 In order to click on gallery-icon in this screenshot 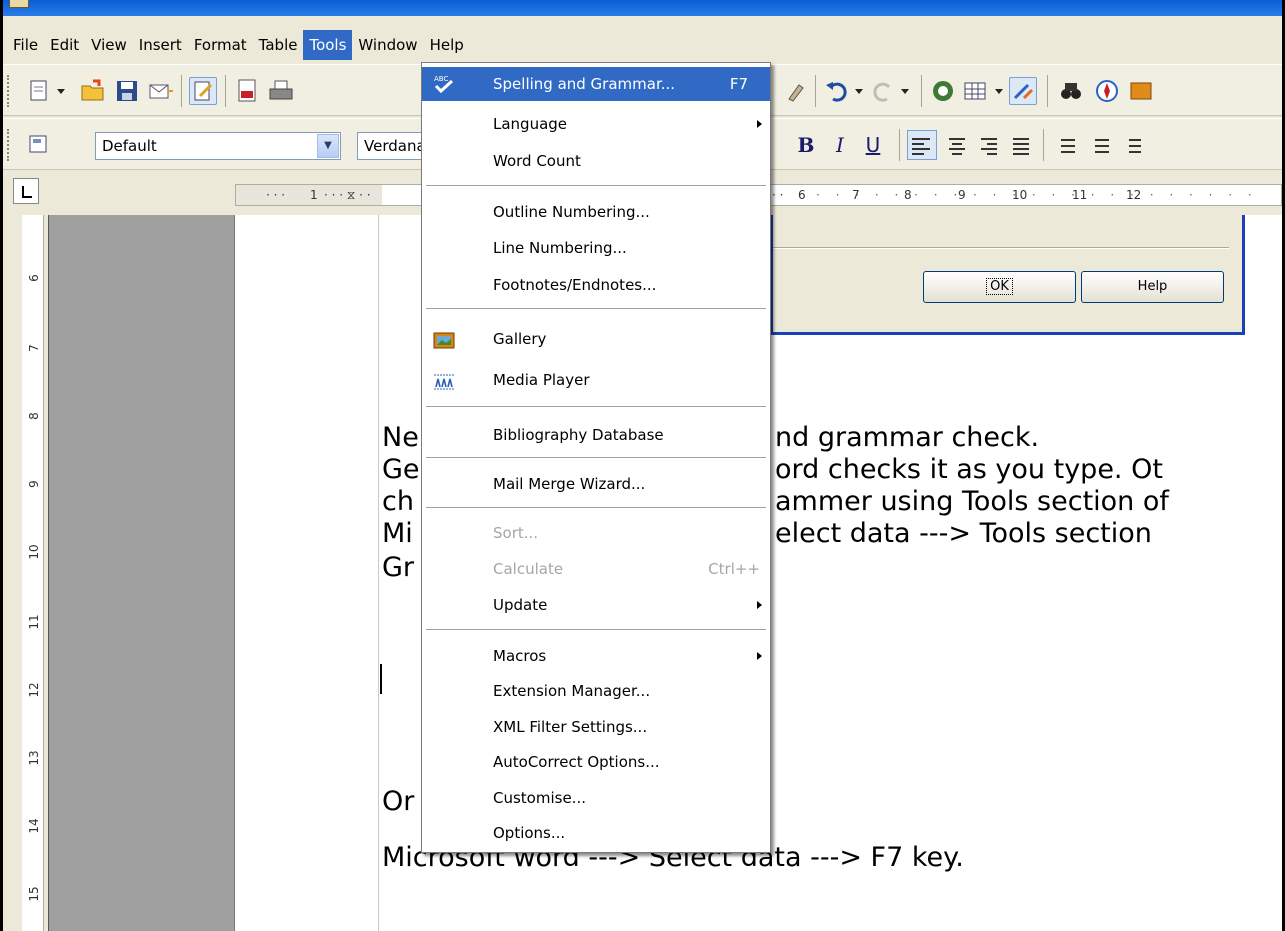, I will do `click(444, 339)`.